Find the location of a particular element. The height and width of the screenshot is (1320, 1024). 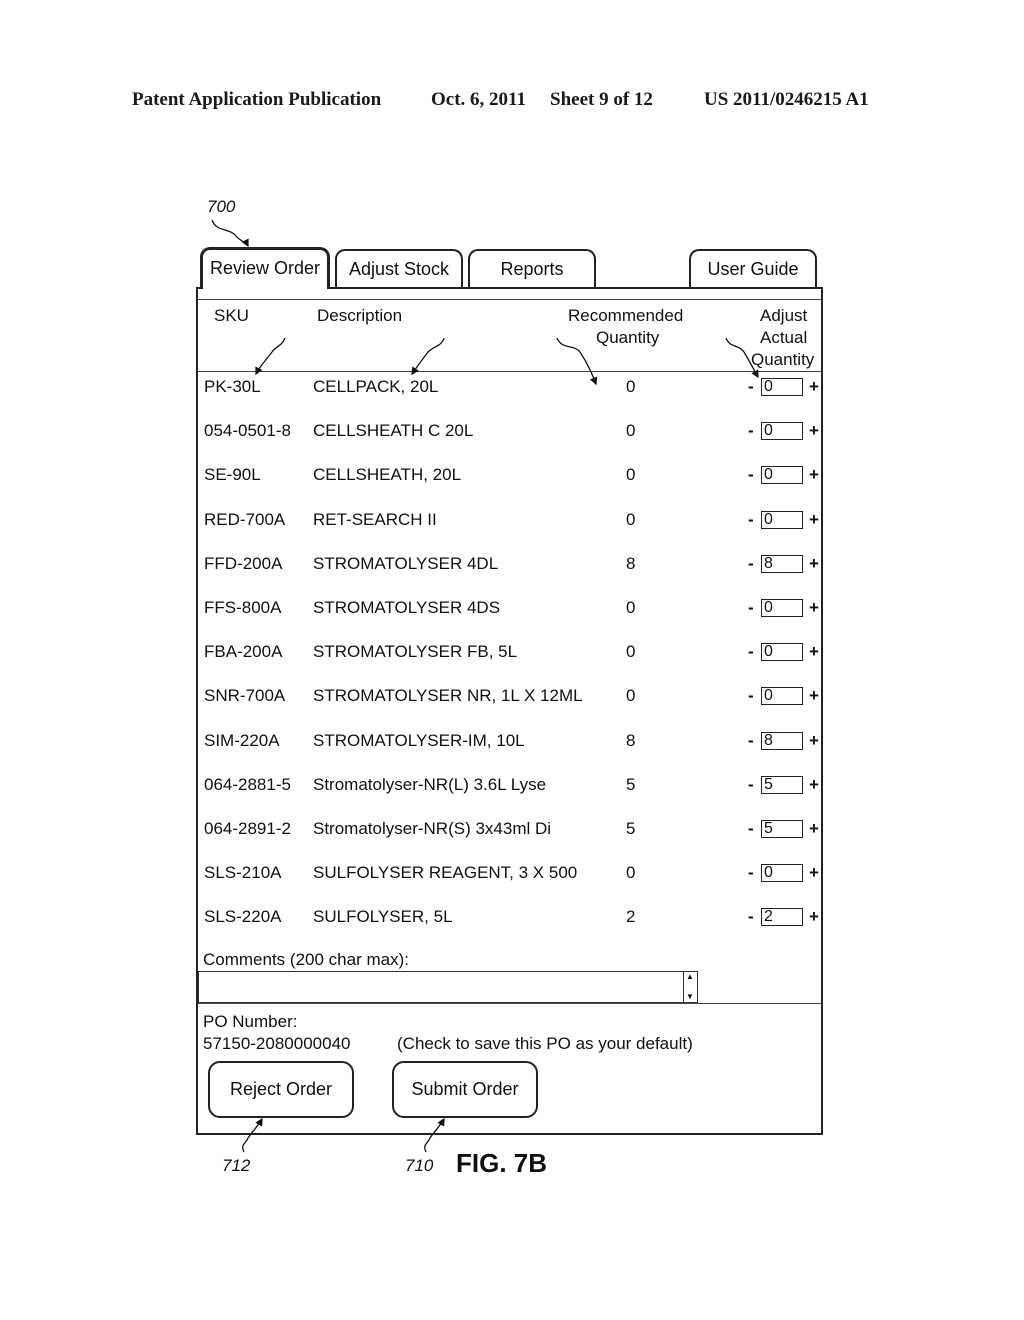

sku-cell: SLS-220A is located at coordinates (243, 917).